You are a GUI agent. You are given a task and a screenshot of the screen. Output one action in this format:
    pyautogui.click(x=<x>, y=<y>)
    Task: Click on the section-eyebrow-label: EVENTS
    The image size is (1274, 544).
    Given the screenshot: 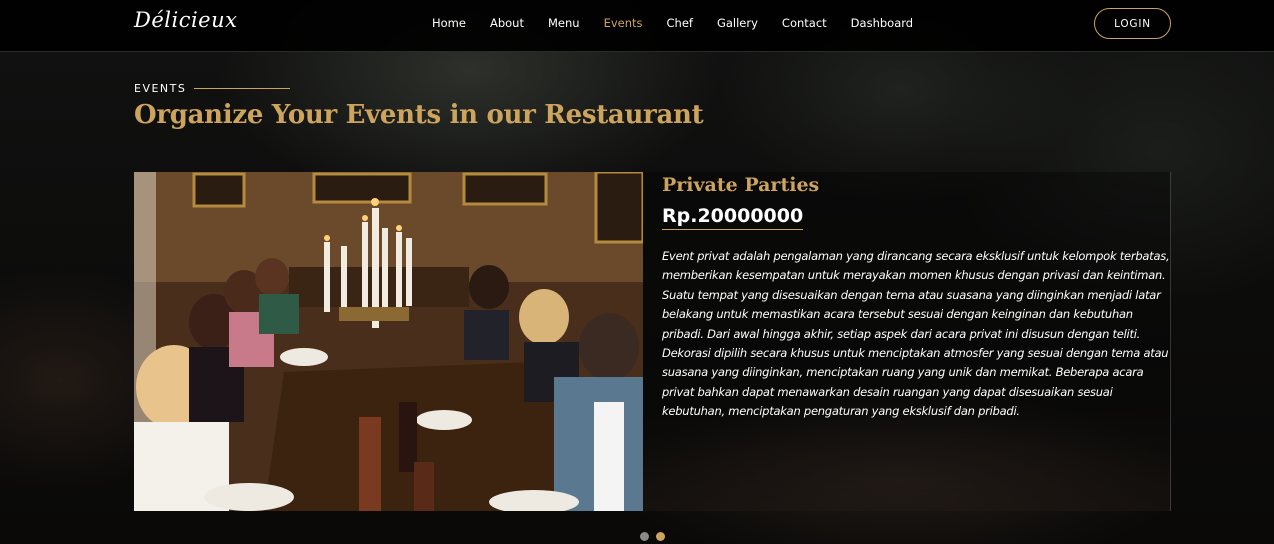 What is the action you would take?
    pyautogui.click(x=160, y=88)
    